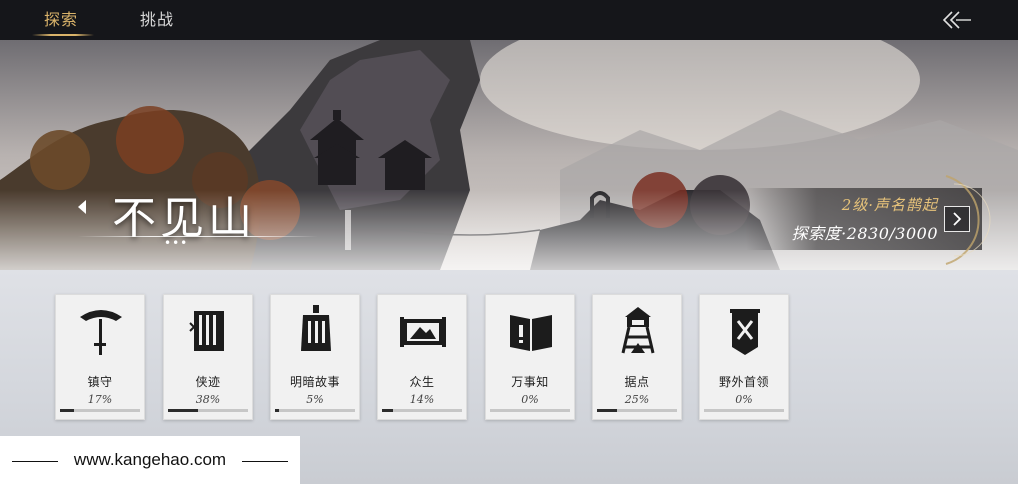  Describe the element at coordinates (745, 332) in the screenshot. I see `crossed-banner-icon` at that location.